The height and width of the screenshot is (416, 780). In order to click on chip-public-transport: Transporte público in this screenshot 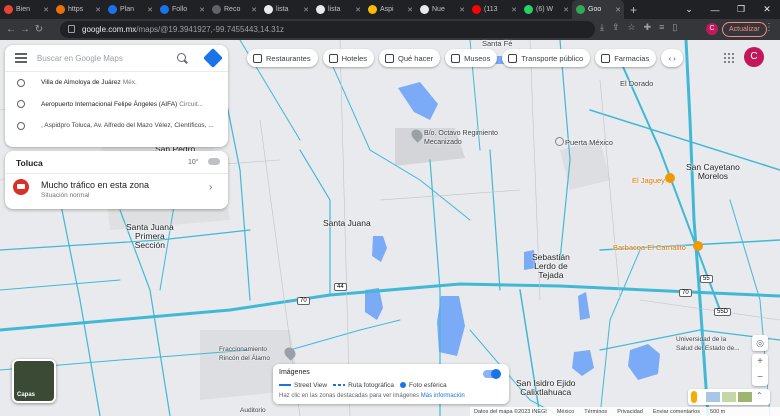, I will do `click(546, 58)`.